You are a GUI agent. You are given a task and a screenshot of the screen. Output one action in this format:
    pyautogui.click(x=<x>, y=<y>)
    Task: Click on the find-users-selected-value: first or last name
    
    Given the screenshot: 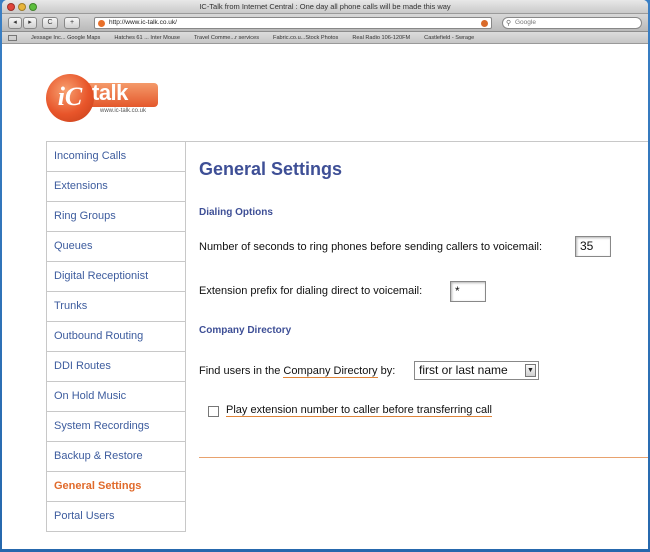 What is the action you would take?
    pyautogui.click(x=463, y=370)
    